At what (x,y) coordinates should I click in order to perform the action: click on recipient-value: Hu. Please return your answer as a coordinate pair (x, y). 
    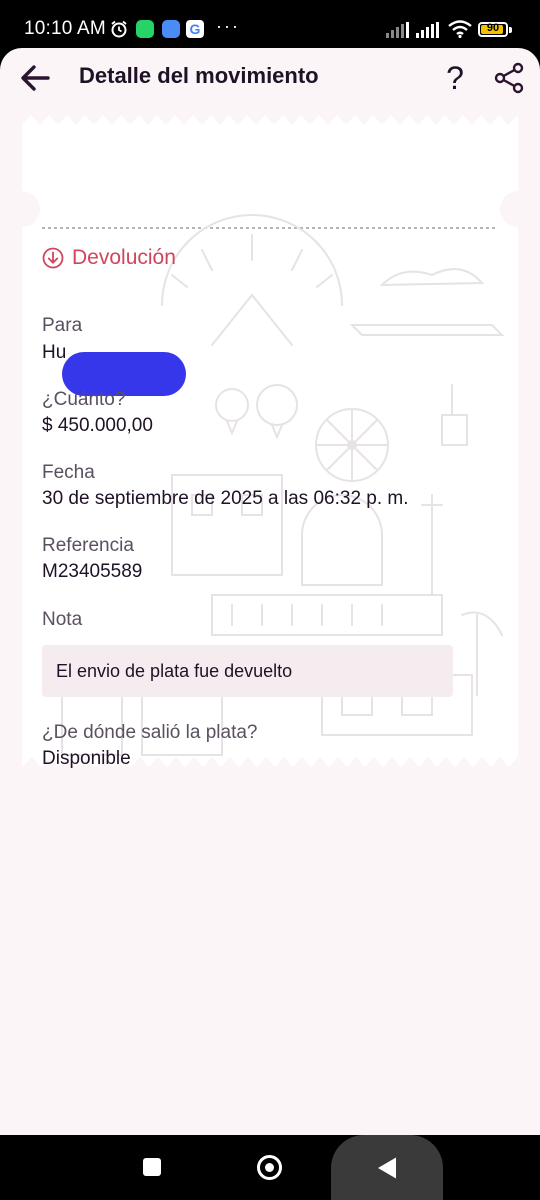
    Looking at the image, I should click on (54, 352).